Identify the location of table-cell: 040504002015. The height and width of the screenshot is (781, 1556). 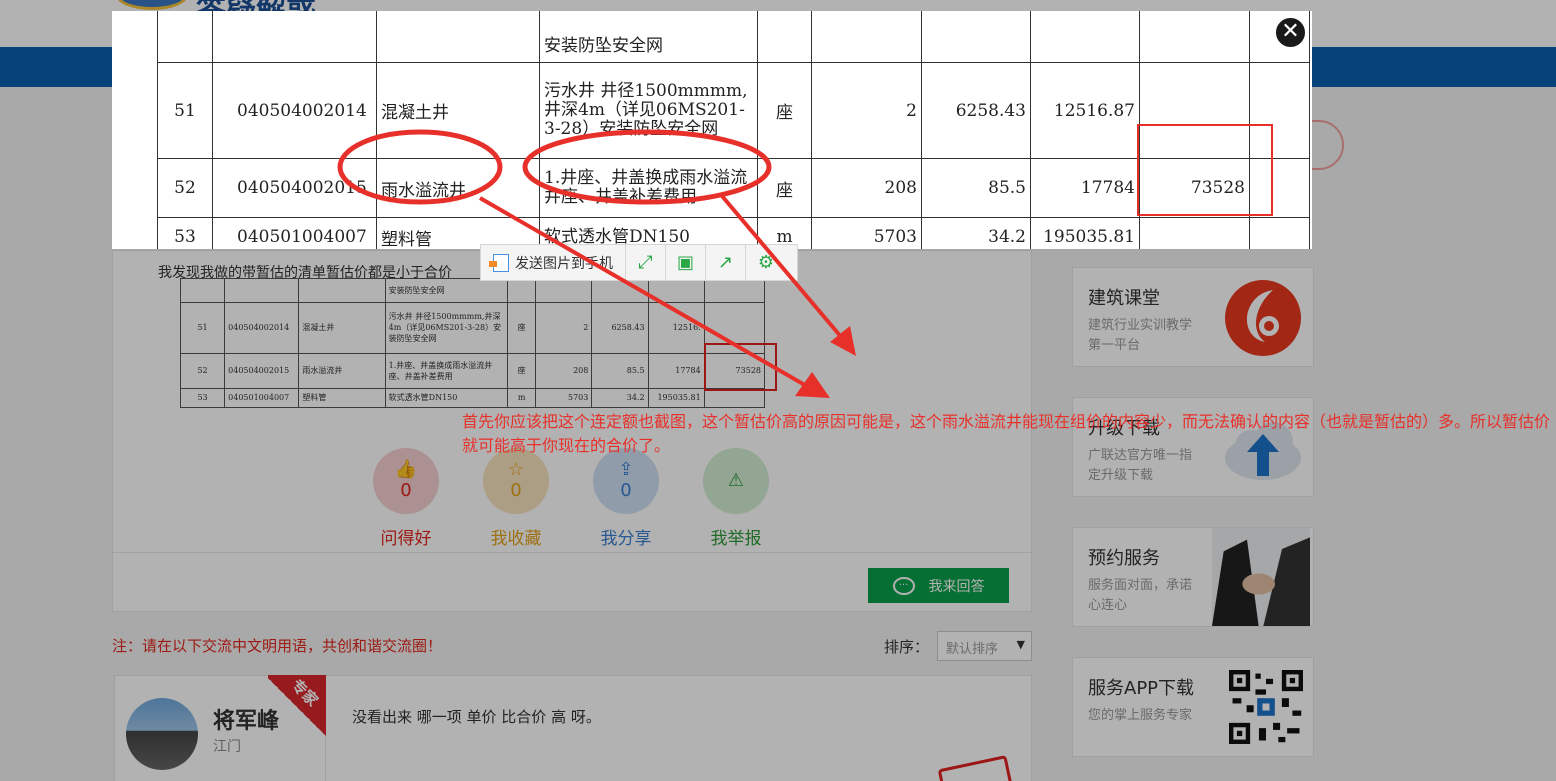
(294, 188).